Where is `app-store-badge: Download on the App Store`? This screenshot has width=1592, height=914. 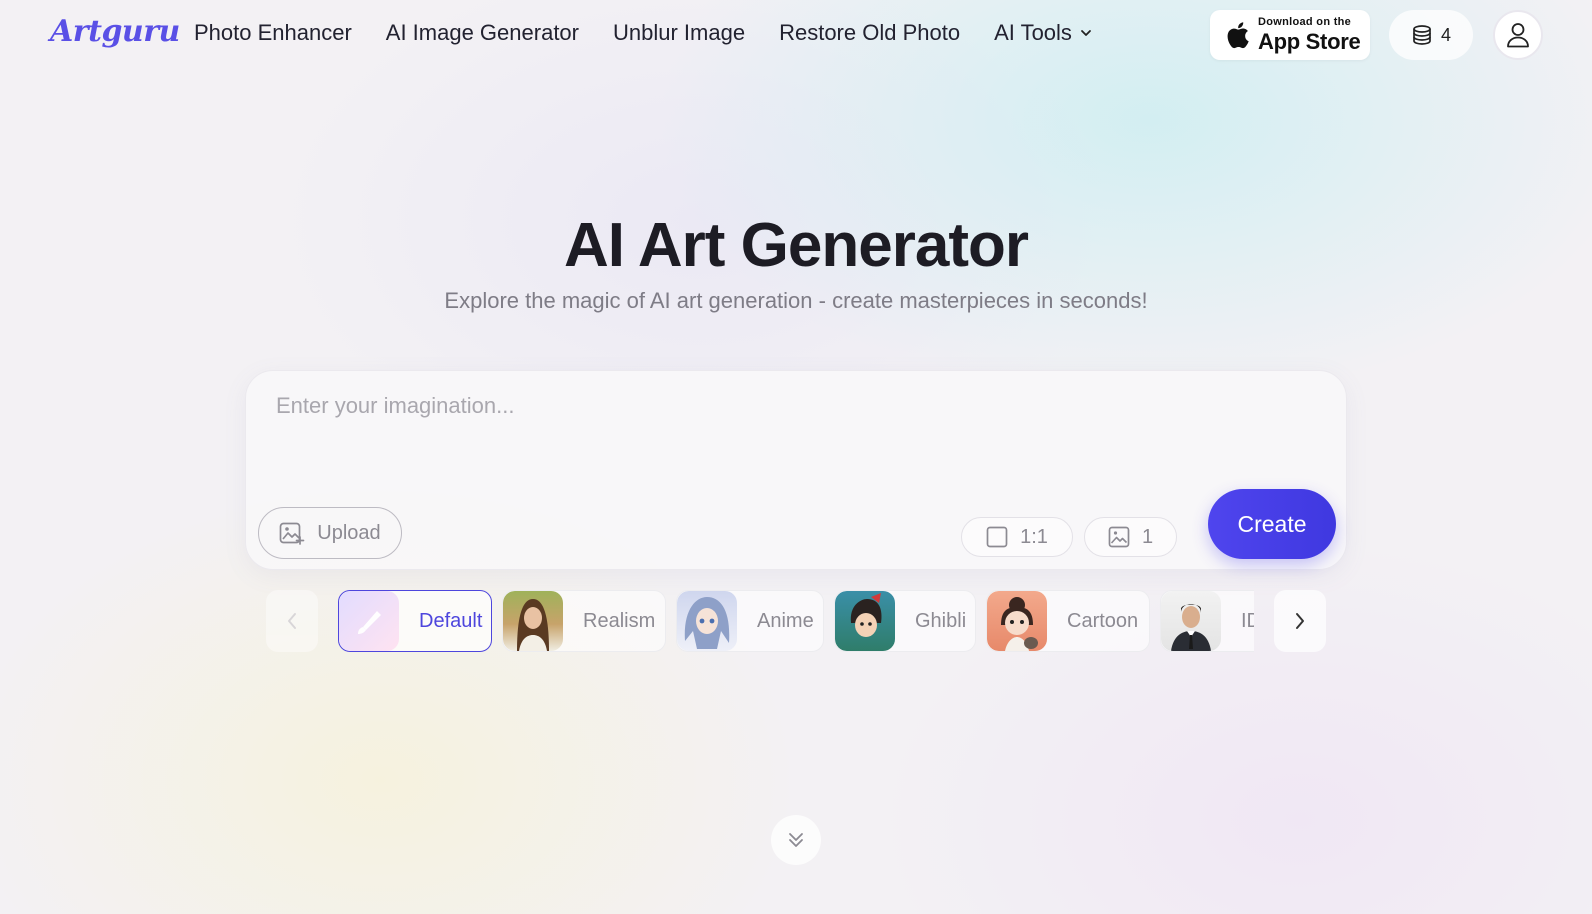 app-store-badge: Download on the App Store is located at coordinates (1290, 35).